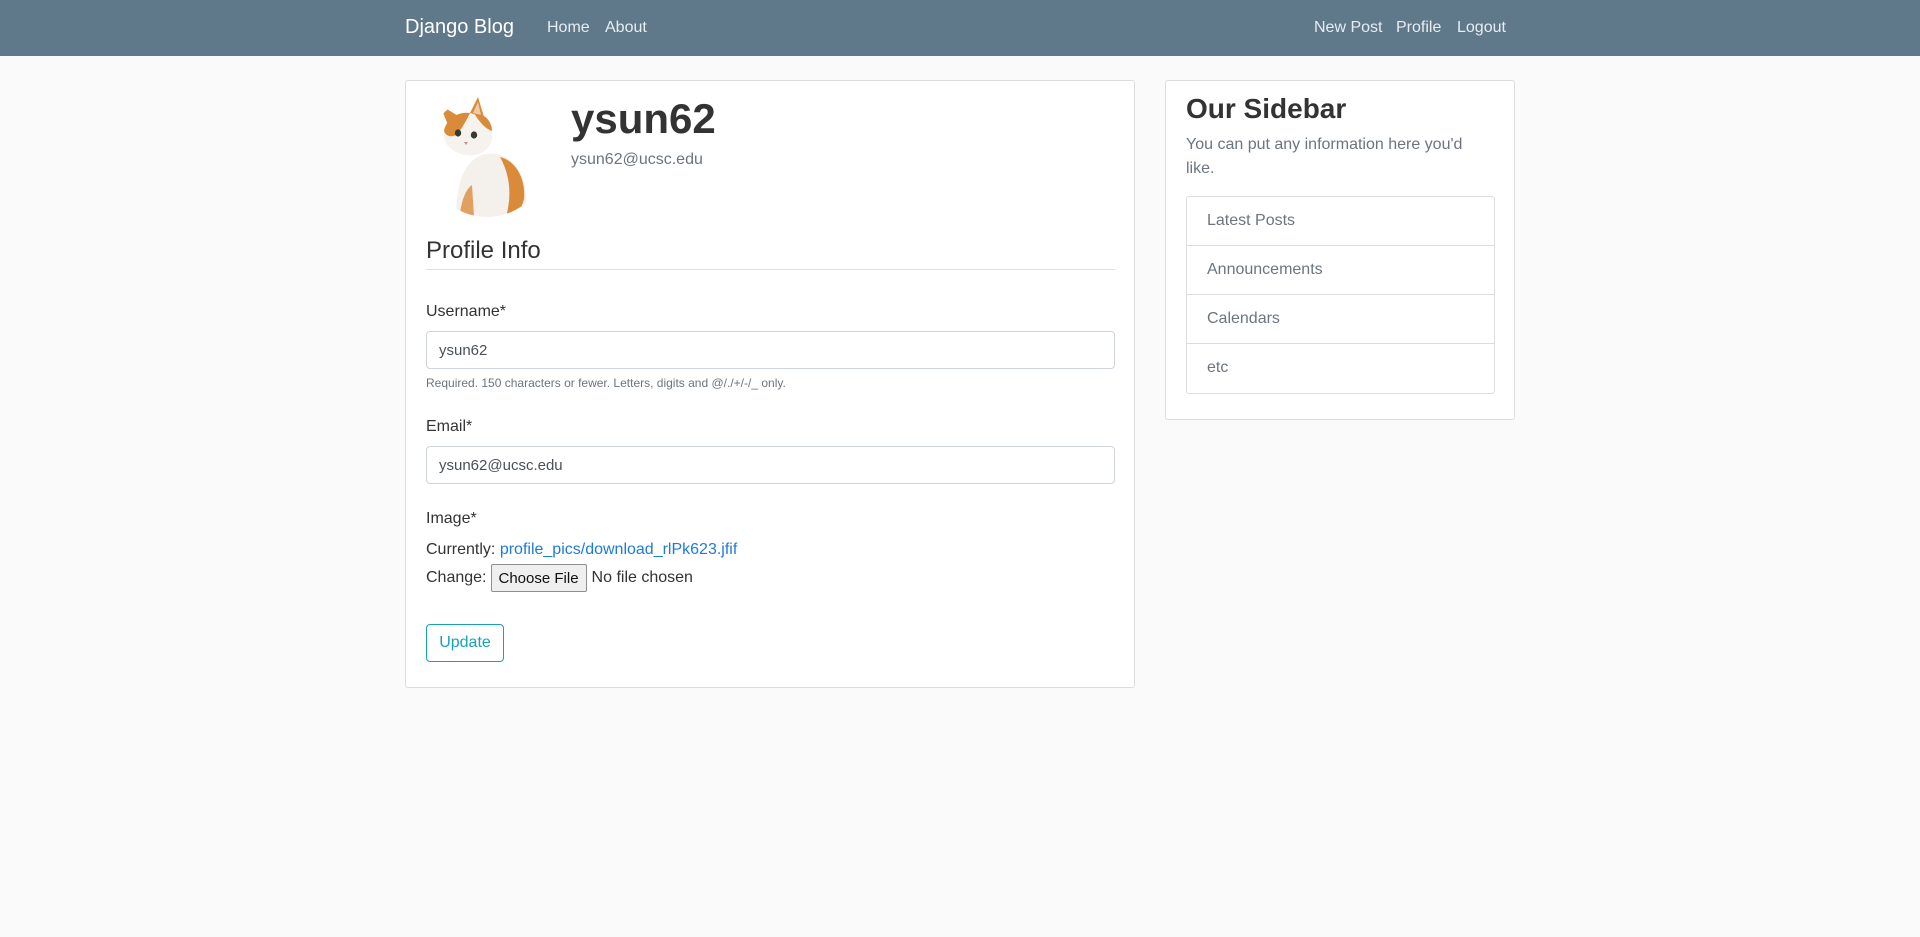 The image size is (1920, 937). Describe the element at coordinates (637, 159) in the screenshot. I see `account-email-text: ysun62@ucsc.edu` at that location.